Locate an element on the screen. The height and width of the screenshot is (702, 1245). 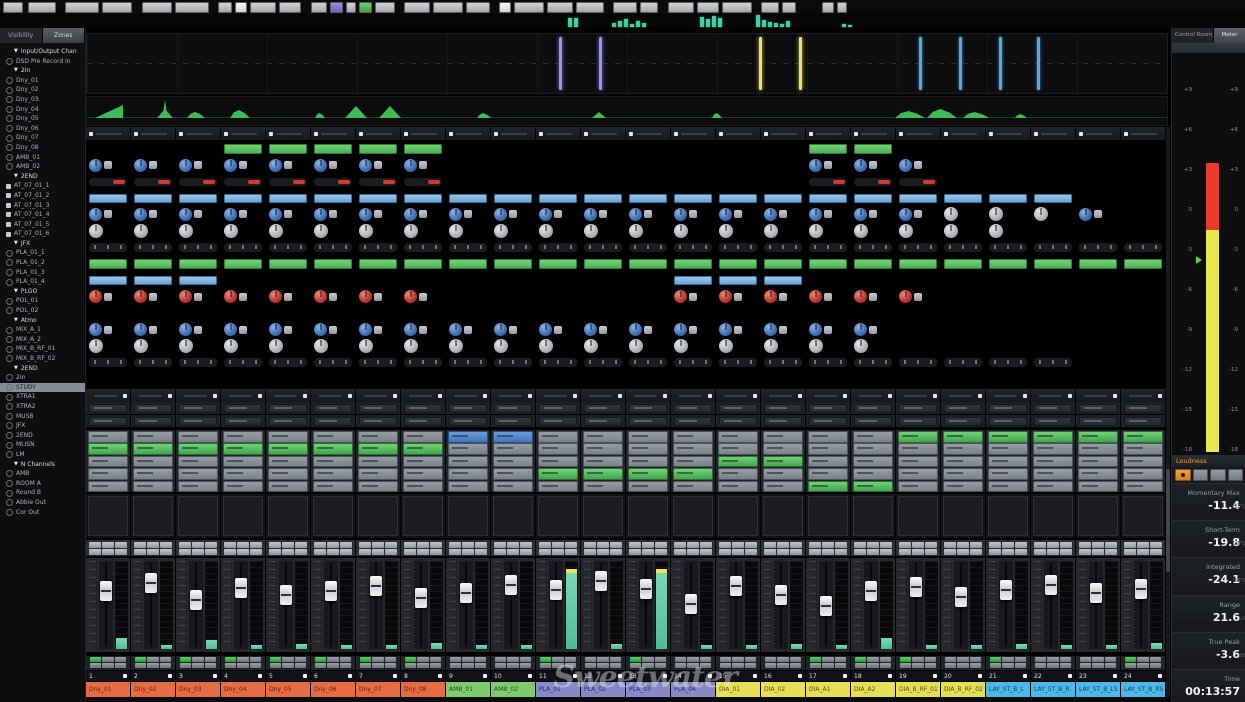
channel-list-item: POL_01 is located at coordinates (42, 301).